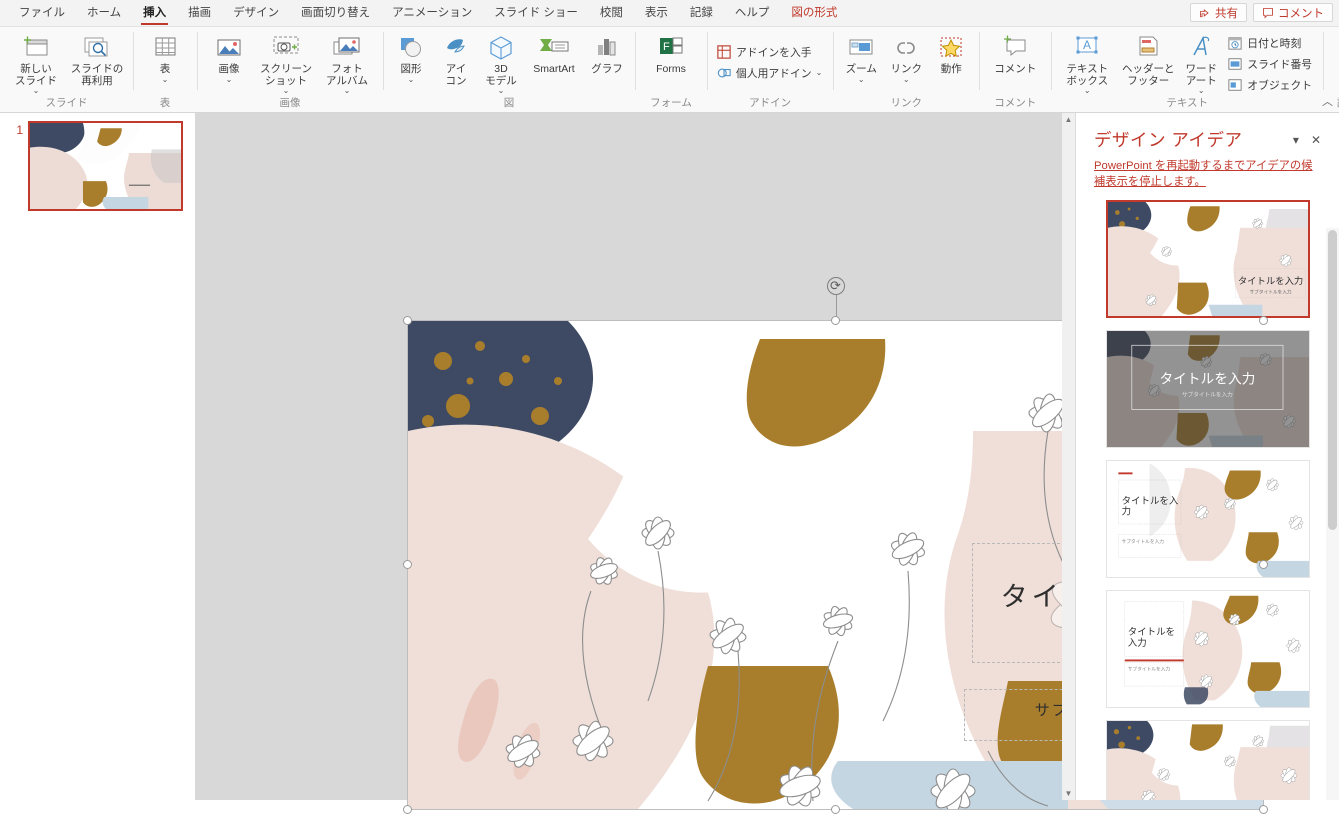 The image size is (1339, 814). What do you see at coordinates (1270, 43) in the screenshot?
I see `date-time-button: 日付と時刻` at bounding box center [1270, 43].